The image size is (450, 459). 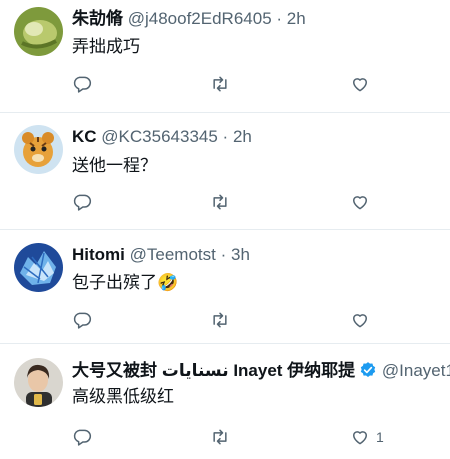 I want to click on tweet-header: 大号又被封 نسنايات Inayet 伊纳耶提 @Inayet13, so click(x=261, y=371).